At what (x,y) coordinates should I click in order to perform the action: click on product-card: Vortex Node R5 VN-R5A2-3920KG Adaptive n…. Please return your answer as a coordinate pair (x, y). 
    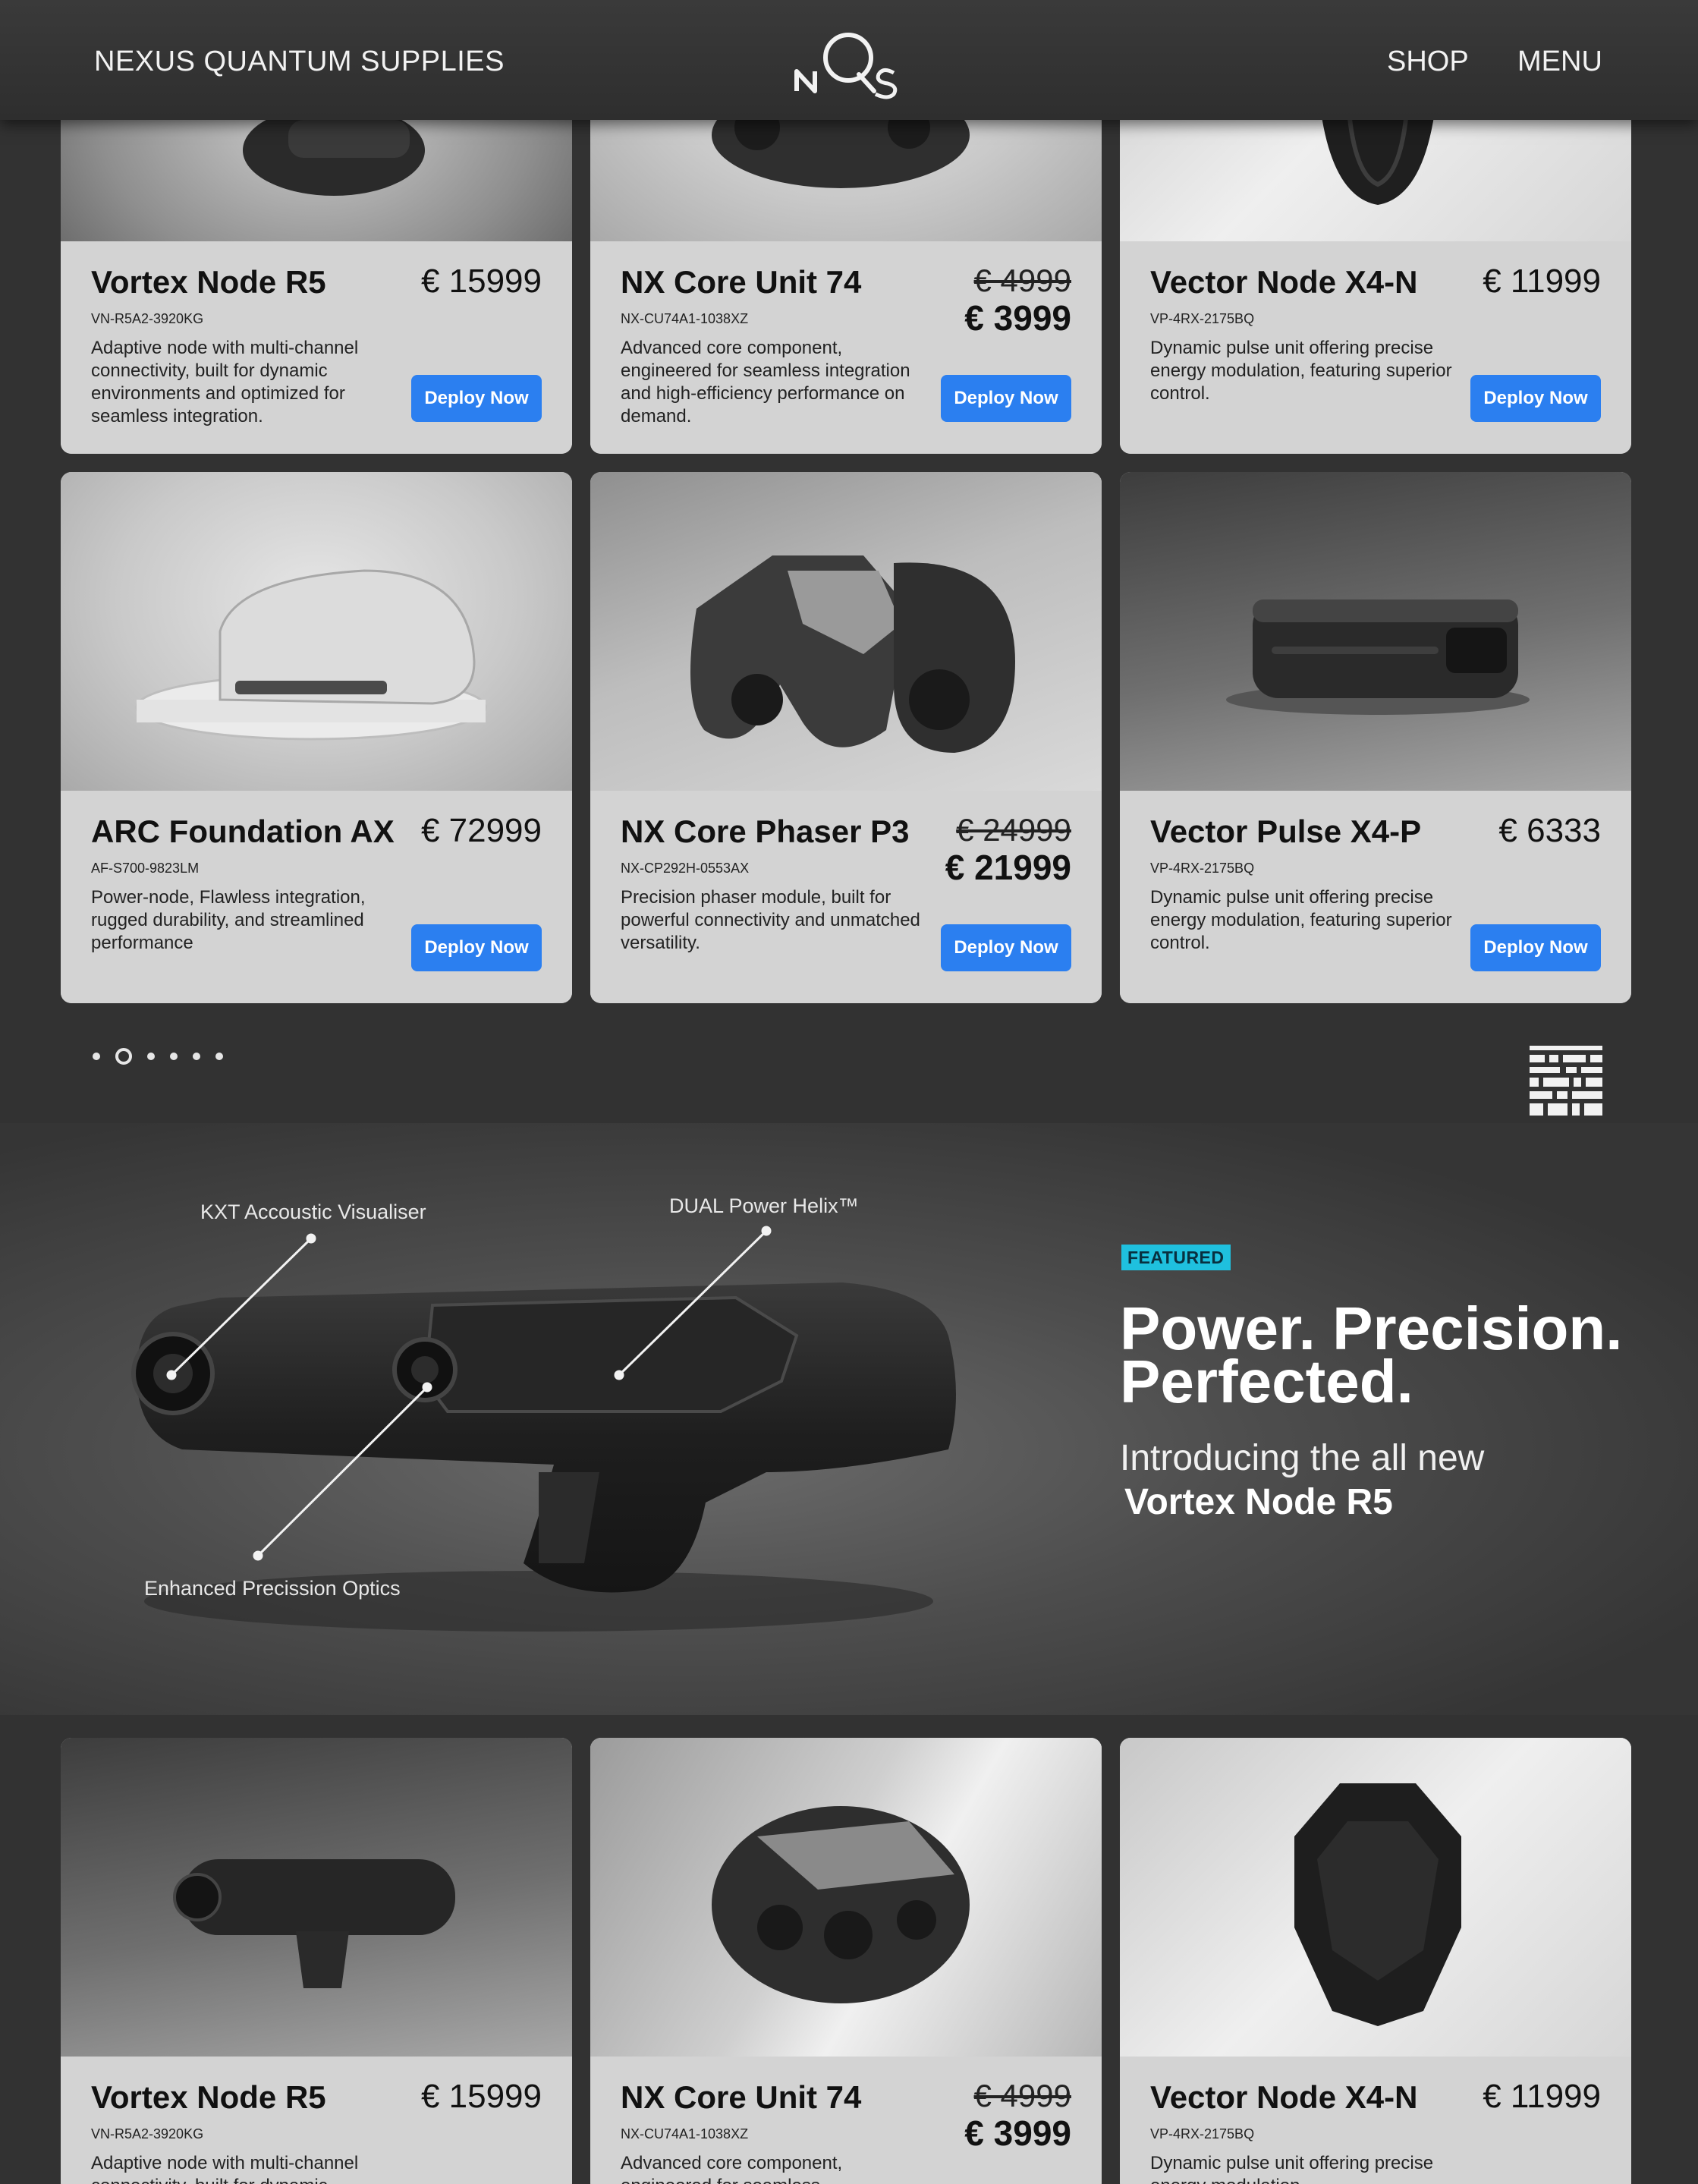
    Looking at the image, I should click on (316, 1961).